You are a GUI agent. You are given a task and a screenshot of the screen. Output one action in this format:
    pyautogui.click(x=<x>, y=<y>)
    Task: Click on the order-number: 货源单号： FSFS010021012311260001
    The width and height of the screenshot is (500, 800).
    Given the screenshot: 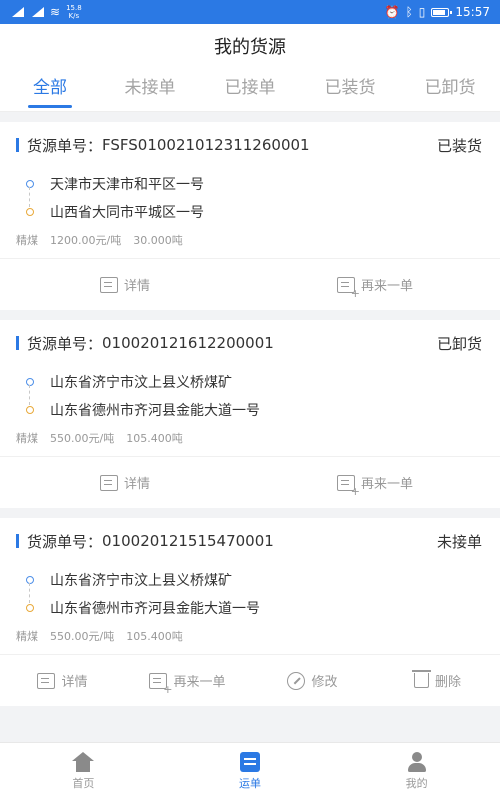 What is the action you would take?
    pyautogui.click(x=163, y=145)
    